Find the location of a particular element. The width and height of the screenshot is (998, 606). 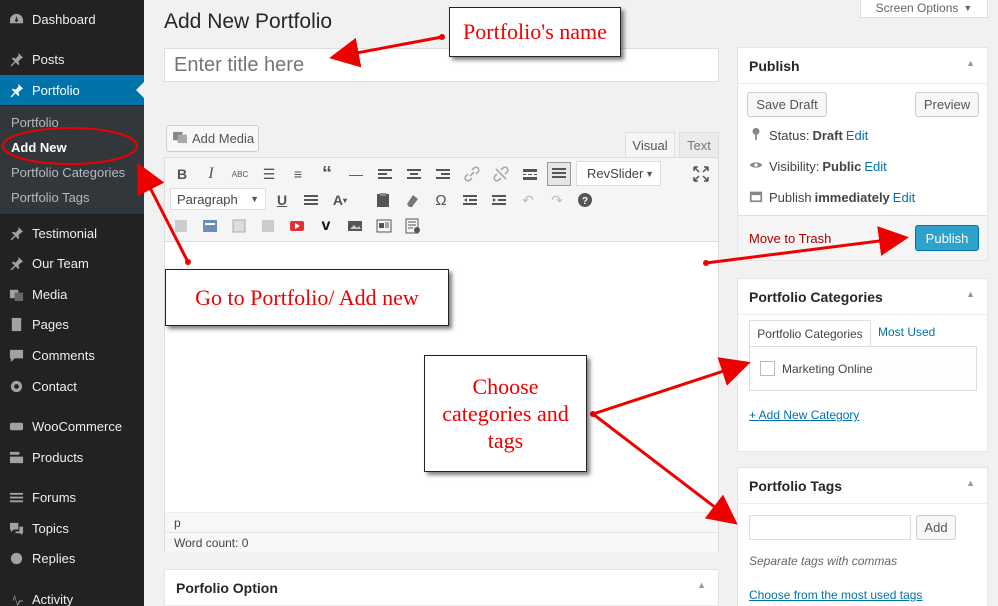

sidebar-item-dashboard: Dashboard is located at coordinates (72, 19).